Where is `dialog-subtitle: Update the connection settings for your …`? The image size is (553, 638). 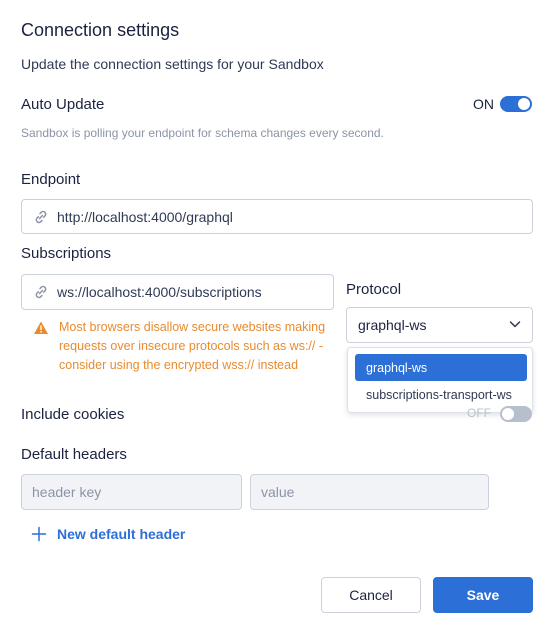
dialog-subtitle: Update the connection settings for your … is located at coordinates (172, 64).